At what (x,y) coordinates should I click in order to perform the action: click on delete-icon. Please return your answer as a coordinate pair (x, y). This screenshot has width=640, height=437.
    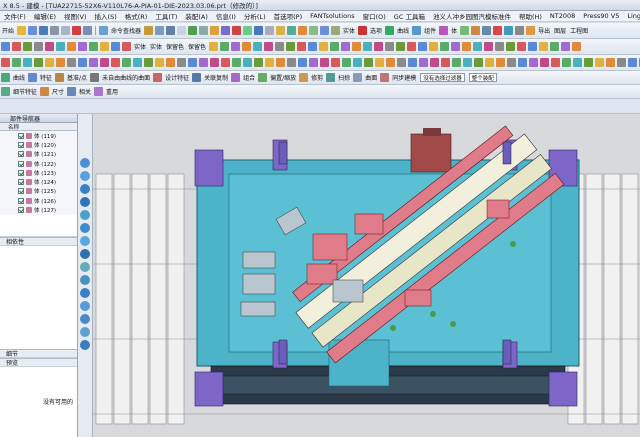
    Looking at the image, I should click on (77, 30).